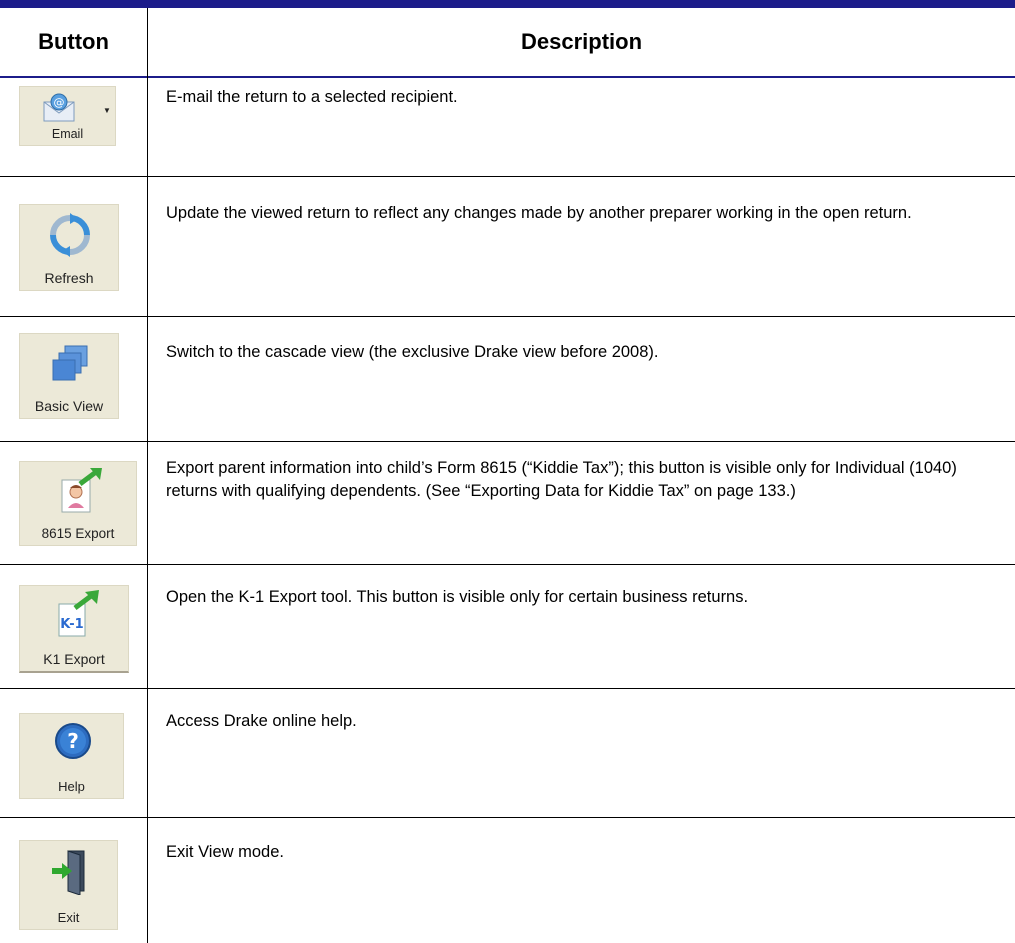 This screenshot has width=1015, height=943. I want to click on exit-button-label: Exit, so click(68, 917).